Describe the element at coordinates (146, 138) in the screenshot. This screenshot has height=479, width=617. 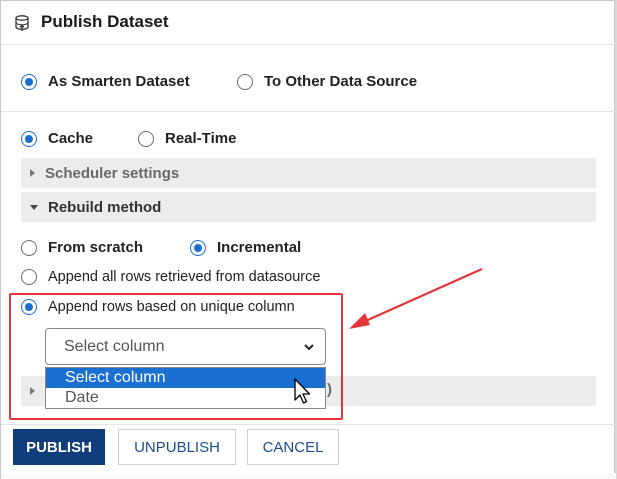
I see `real-time-radio` at that location.